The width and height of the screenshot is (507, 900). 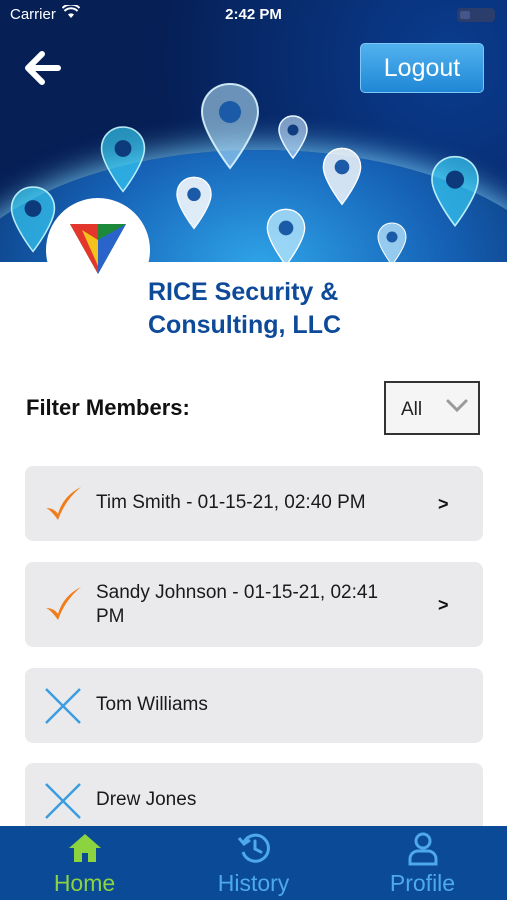 I want to click on member-label: Drew Jones, so click(x=146, y=799).